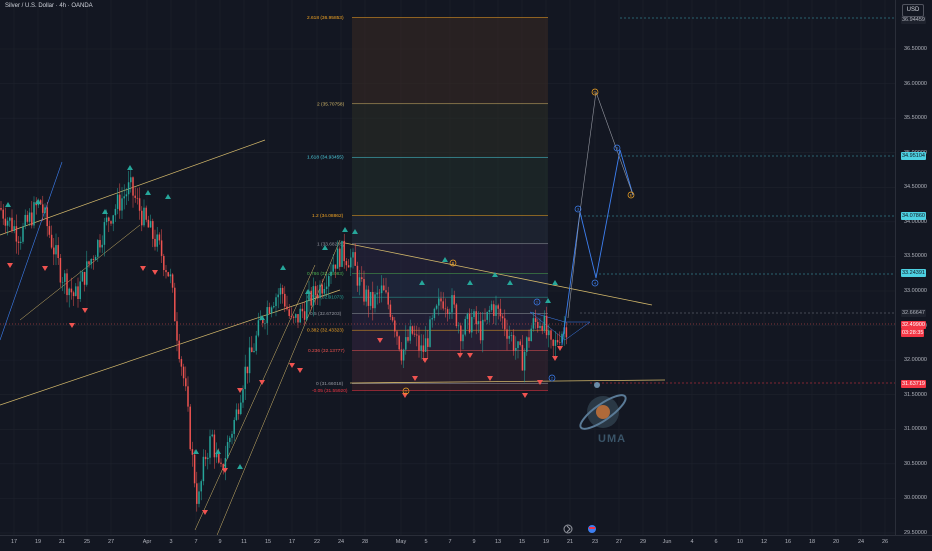 The image size is (932, 551). Describe the element at coordinates (62, 542) in the screenshot. I see `time-tick: 21` at that location.